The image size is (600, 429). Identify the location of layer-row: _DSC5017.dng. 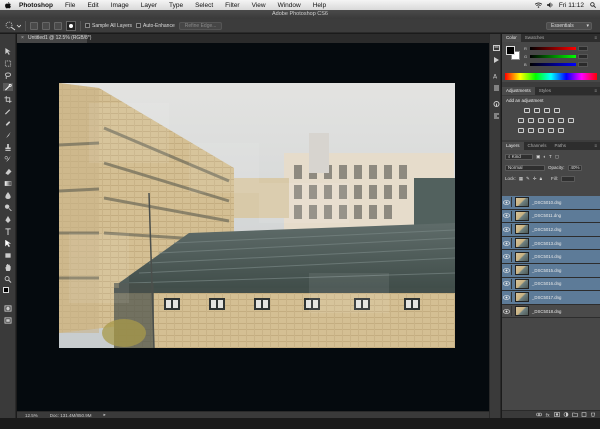
(551, 298).